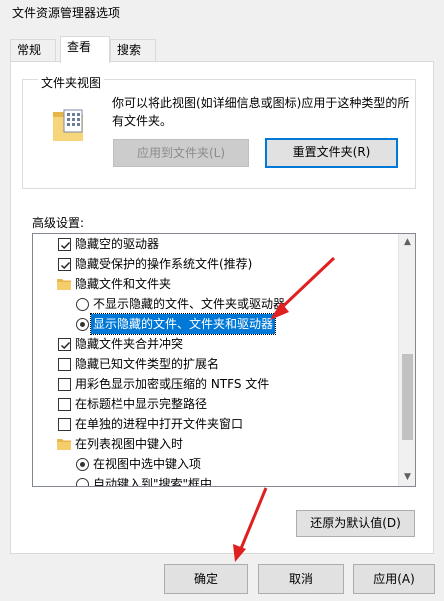 This screenshot has height=601, width=444. Describe the element at coordinates (222, 49) in the screenshot. I see `tab-strip: 常规 查看 搜索` at that location.